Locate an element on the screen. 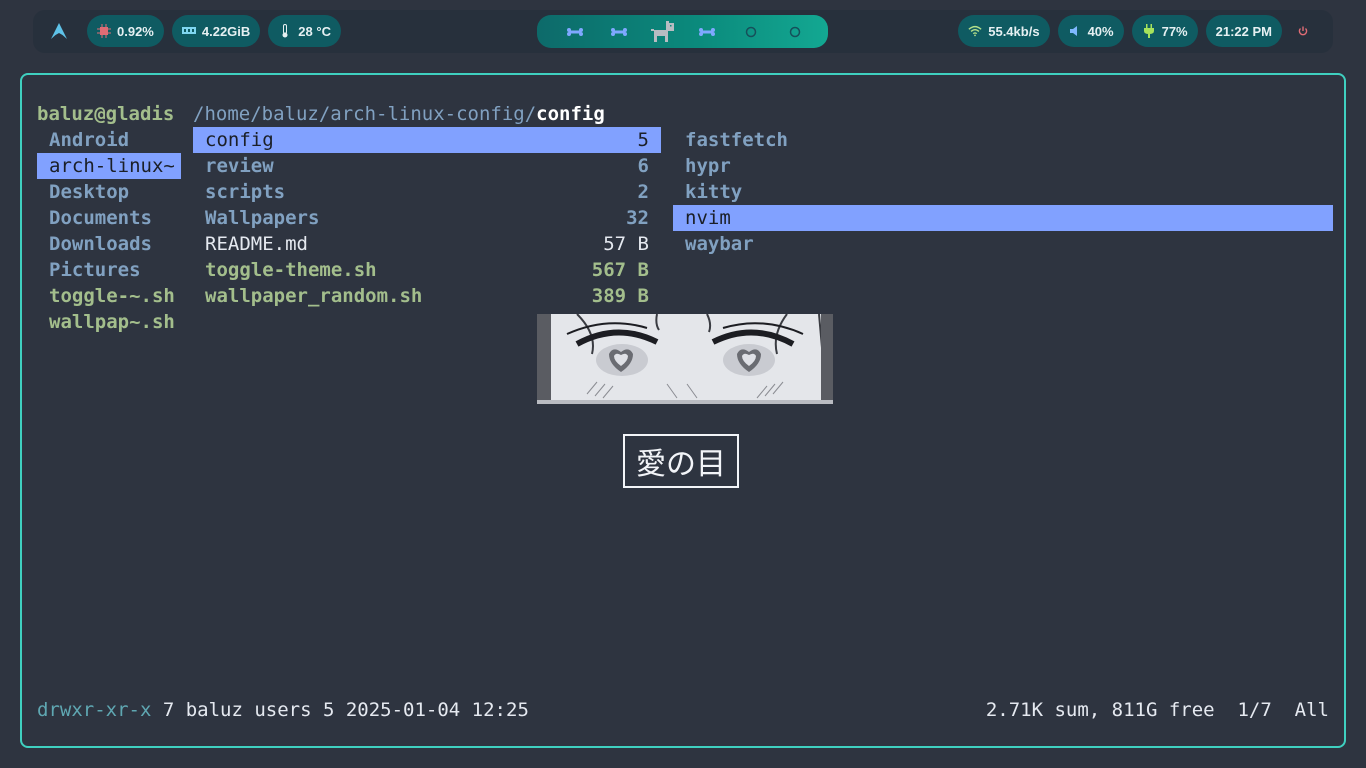  parent-entry-selected: arch-linux~ is located at coordinates (109, 166).